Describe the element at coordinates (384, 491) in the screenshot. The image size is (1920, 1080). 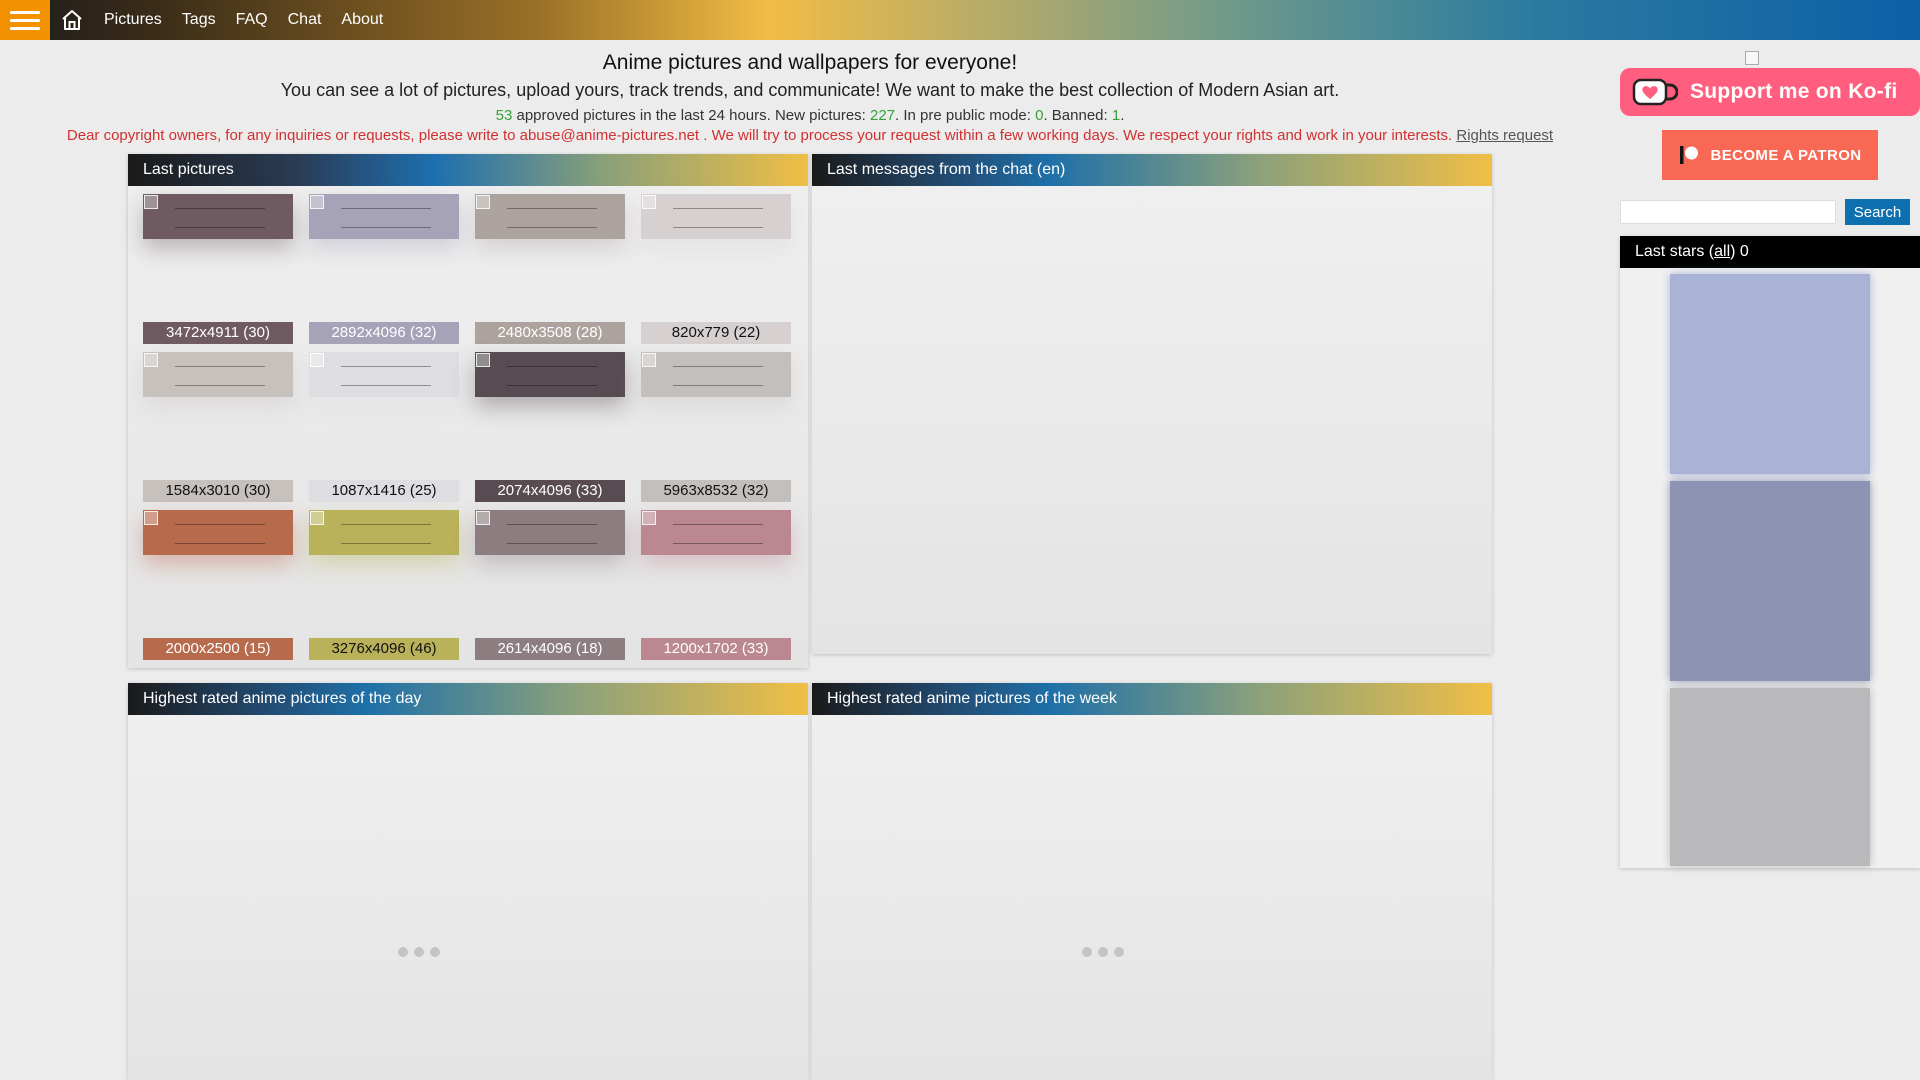
I see `thumbnail-size-label: 1087x1416 (25)` at that location.